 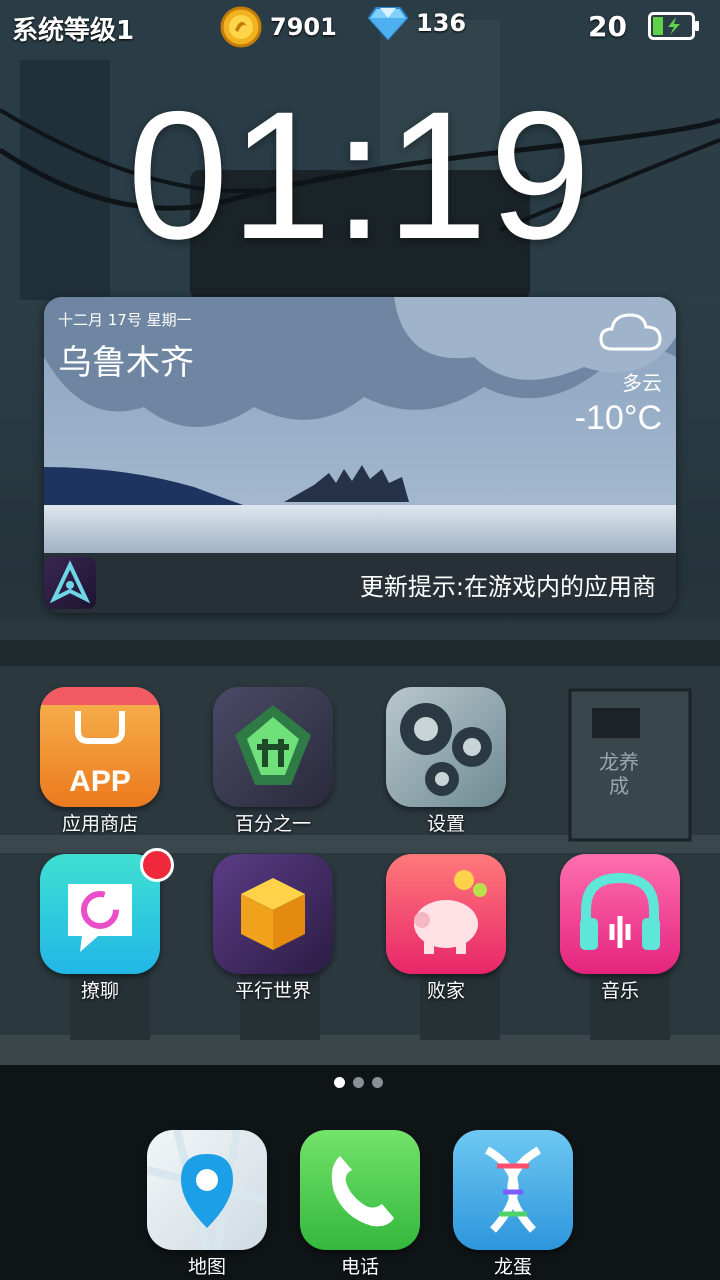 What do you see at coordinates (630, 332) in the screenshot?
I see `cloudy-icon` at bounding box center [630, 332].